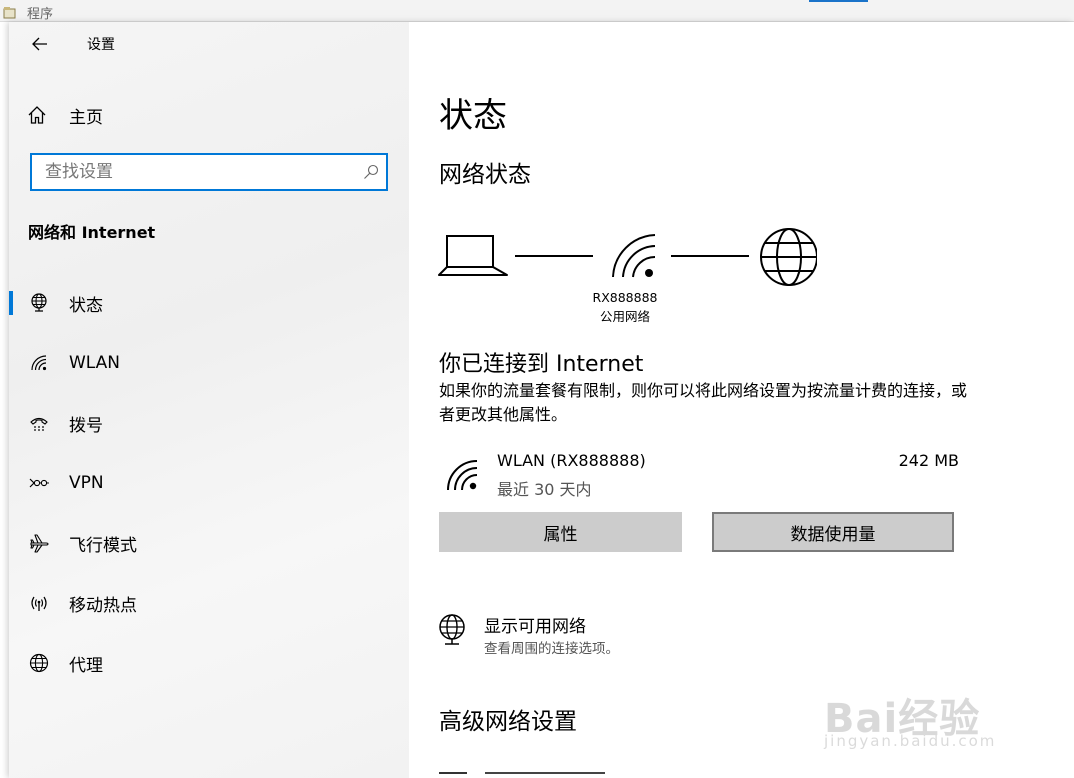 Image resolution: width=1074 pixels, height=778 pixels. What do you see at coordinates (624, 316) in the screenshot?
I see `network-type: 公用网络` at bounding box center [624, 316].